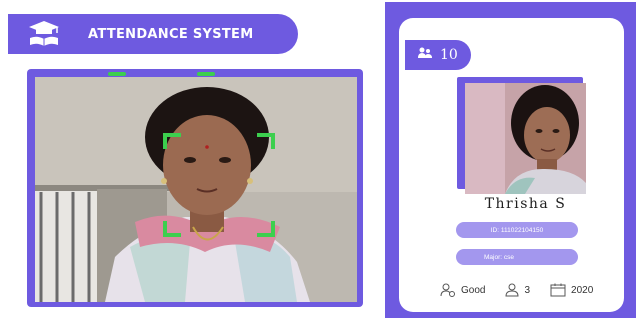 Image resolution: width=636 pixels, height=320 pixels. I want to click on camera-frame-tab-left, so click(117, 74).